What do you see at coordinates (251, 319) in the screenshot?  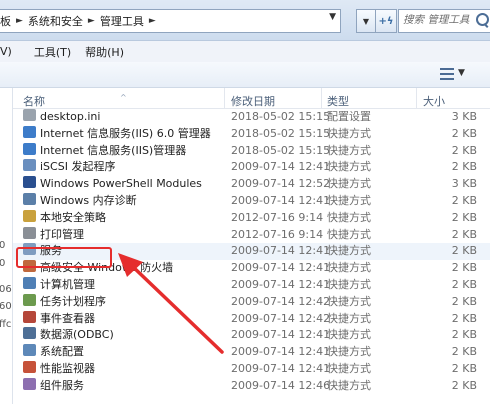 I see `file-row: 事件查看器 2009-07-14 12:42 快捷方式 2 KB` at bounding box center [251, 319].